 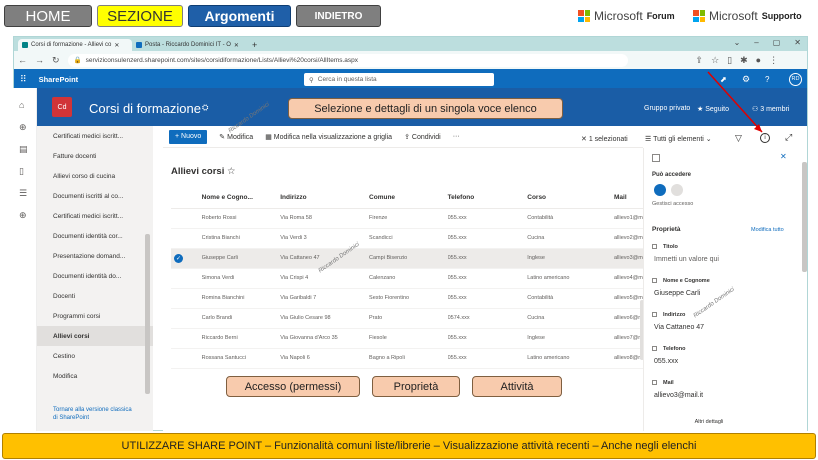 What do you see at coordinates (347, 79) in the screenshot?
I see `search-input: Cerca in questa lista` at bounding box center [347, 79].